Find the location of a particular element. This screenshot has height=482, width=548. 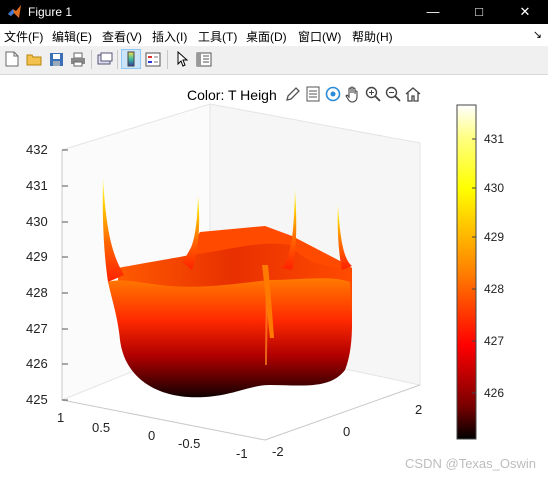

y-tick-label: -2 is located at coordinates (278, 451).